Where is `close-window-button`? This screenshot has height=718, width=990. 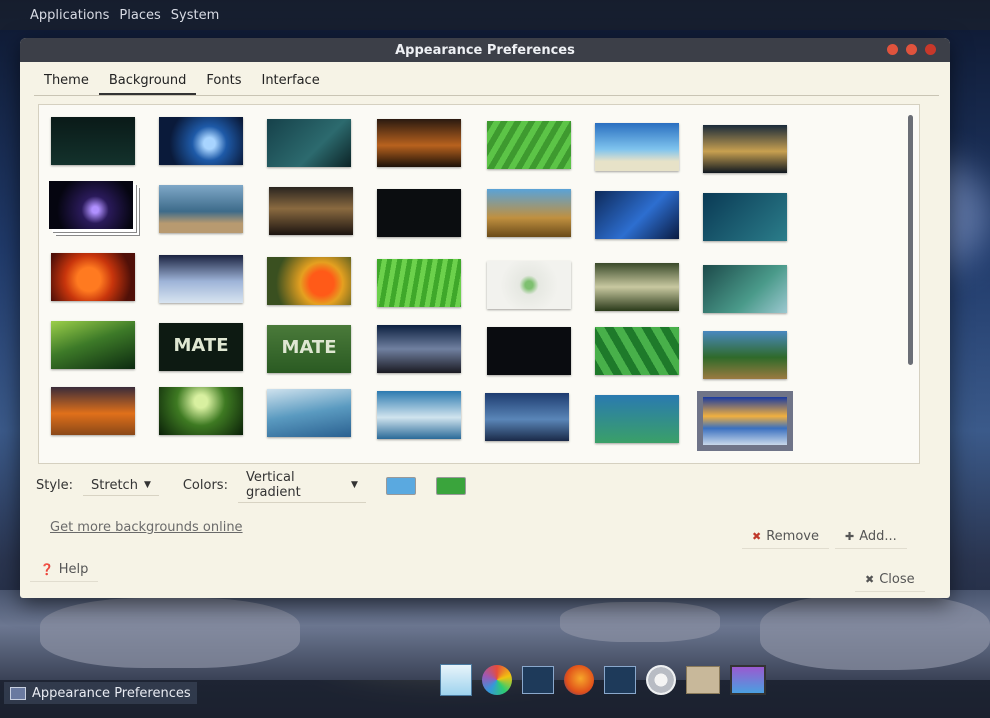
close-window-button is located at coordinates (930, 49).